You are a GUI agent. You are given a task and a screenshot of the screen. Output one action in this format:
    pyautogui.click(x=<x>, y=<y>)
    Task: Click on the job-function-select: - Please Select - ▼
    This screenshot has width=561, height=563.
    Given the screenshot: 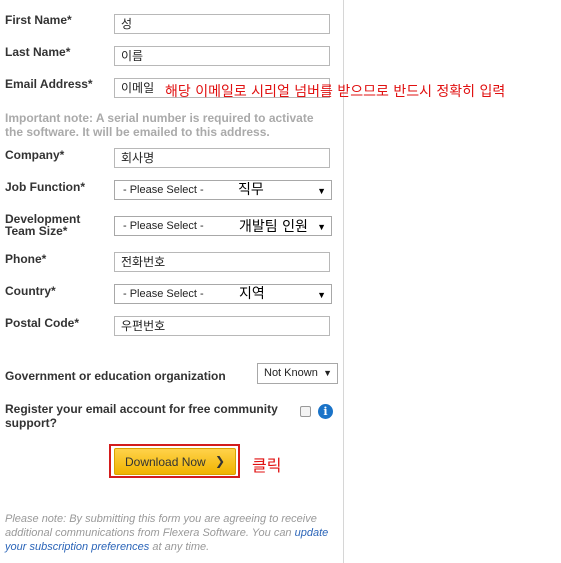 What is the action you would take?
    pyautogui.click(x=223, y=190)
    